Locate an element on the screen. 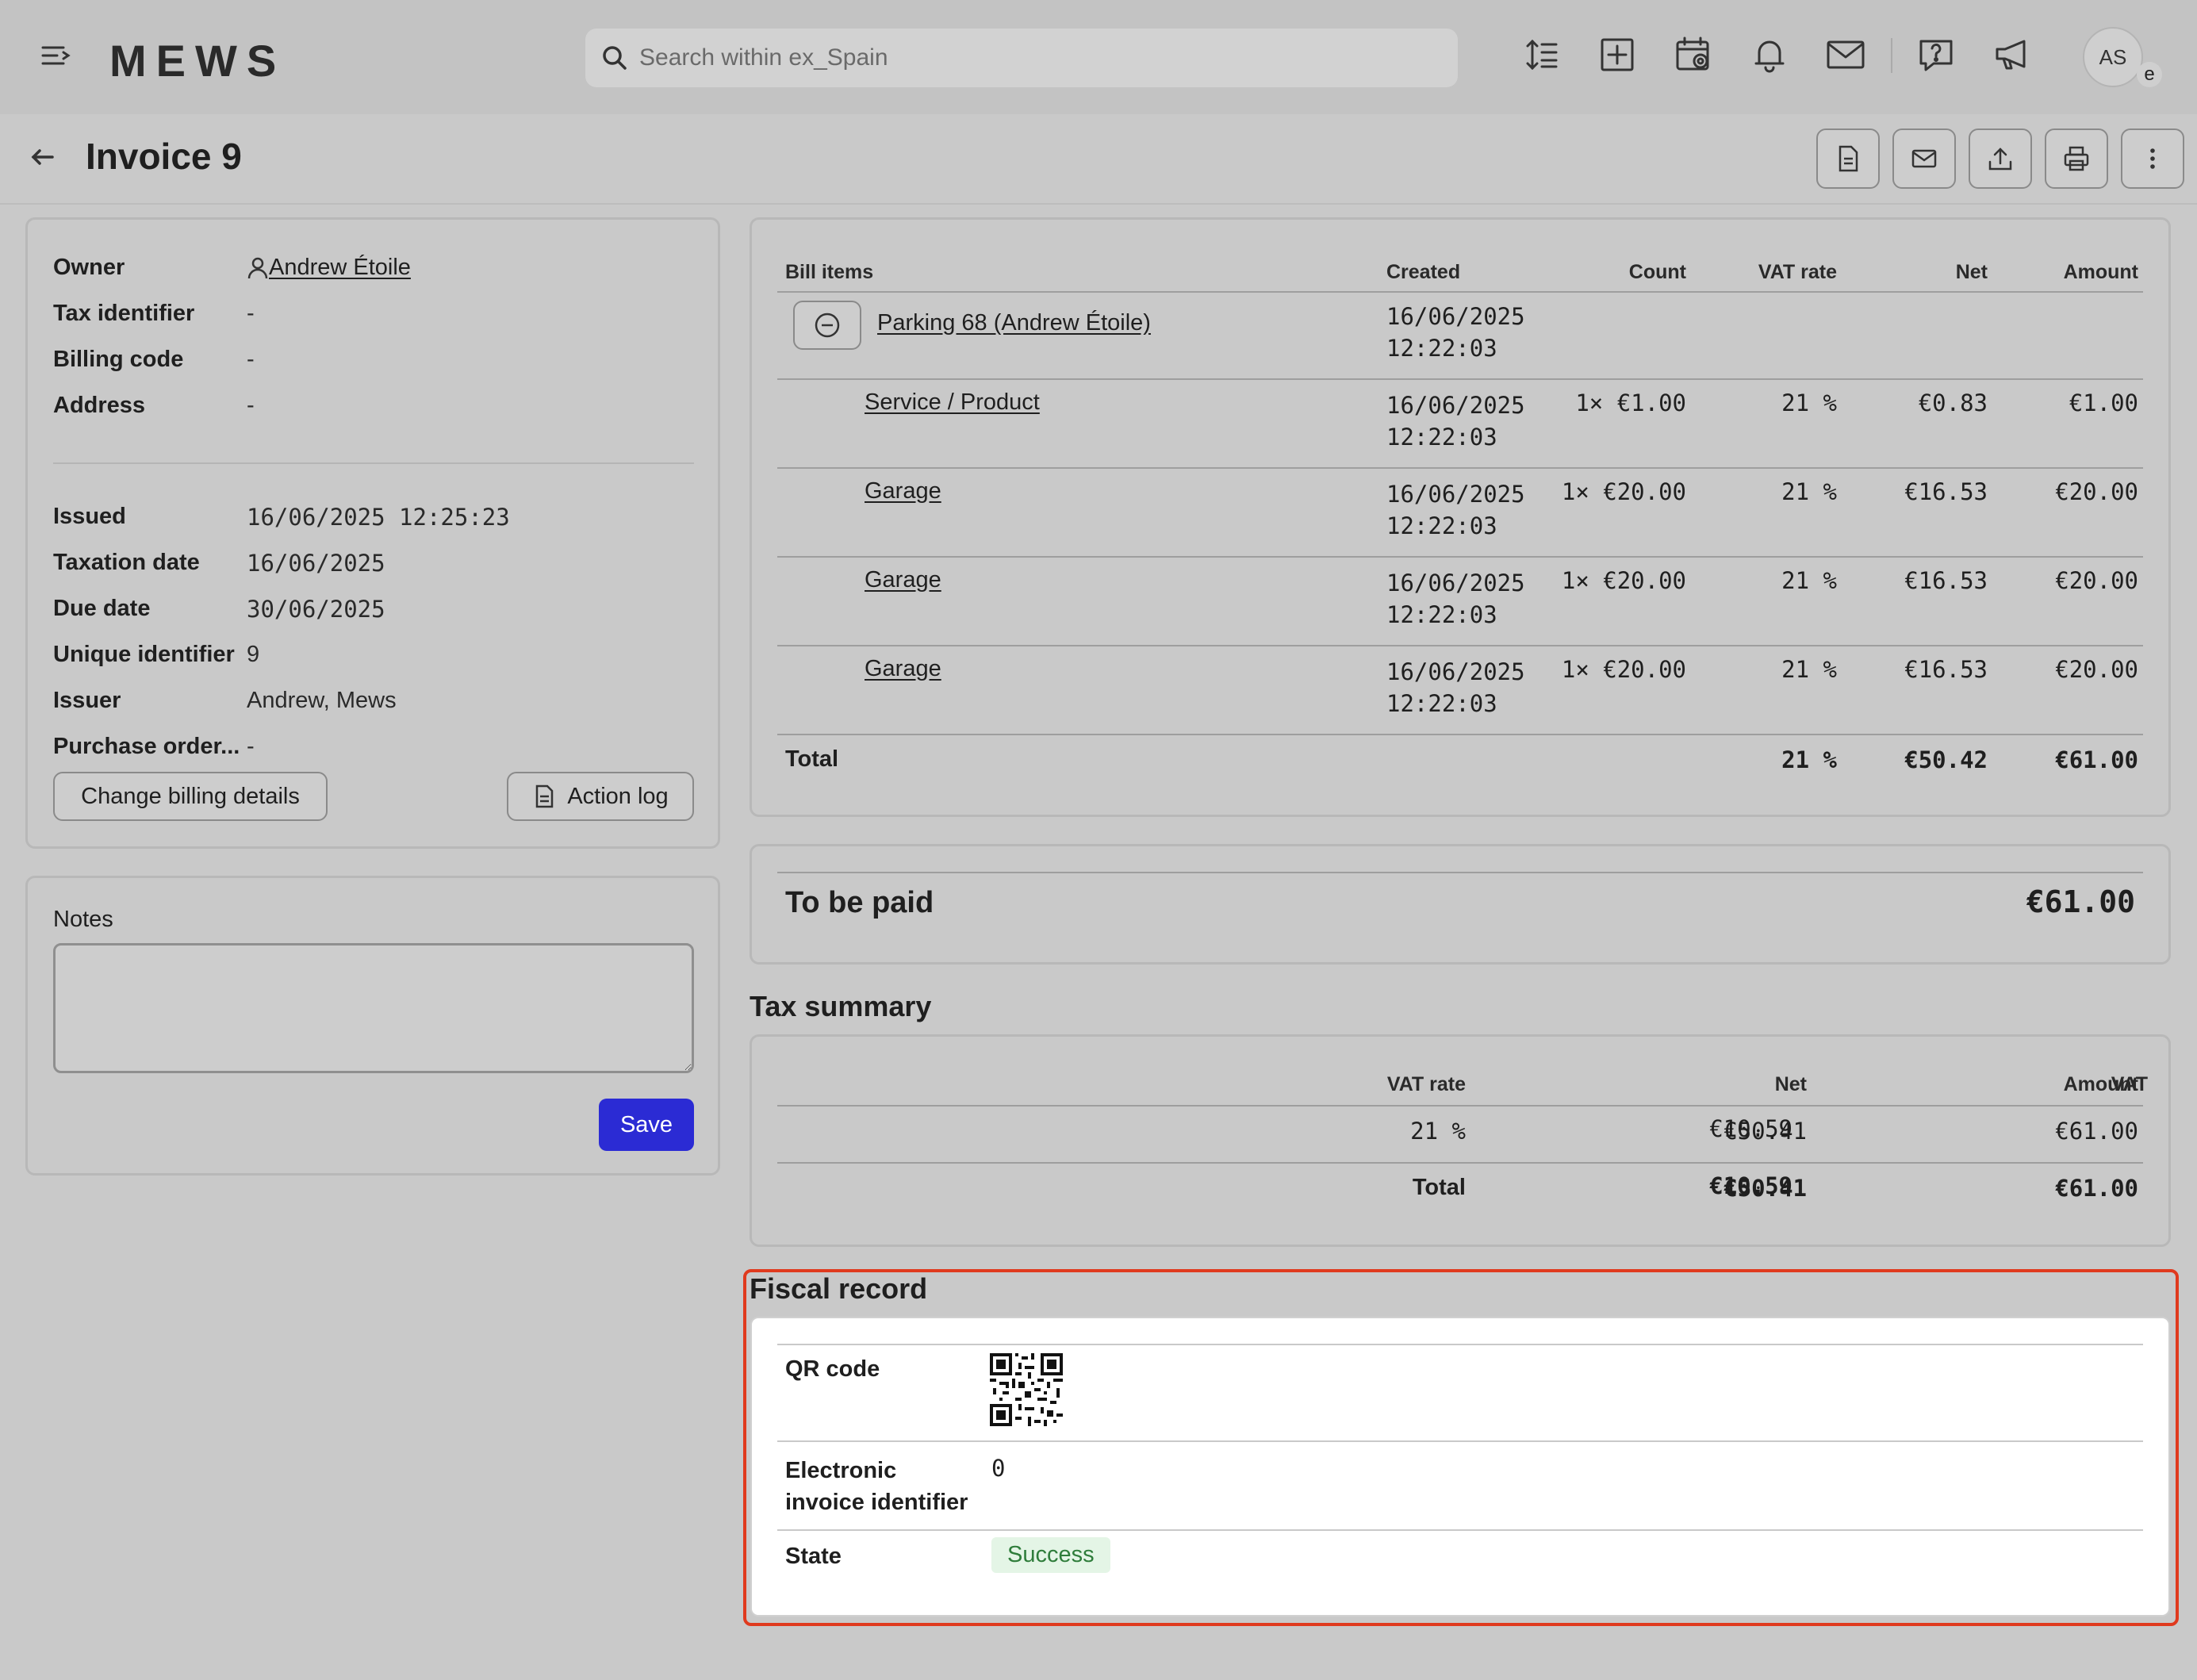 Image resolution: width=2197 pixels, height=1680 pixels. owner-label: Owner is located at coordinates (89, 267).